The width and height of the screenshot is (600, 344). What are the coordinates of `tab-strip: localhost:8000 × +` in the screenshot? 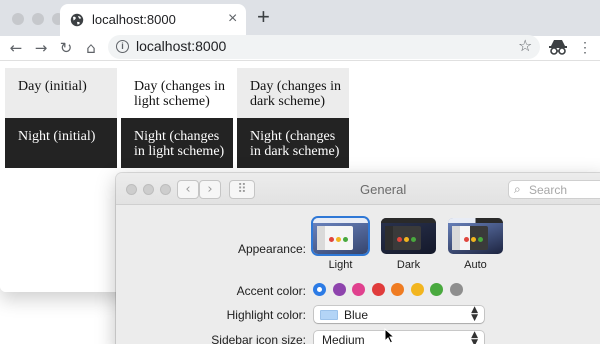 It's located at (300, 18).